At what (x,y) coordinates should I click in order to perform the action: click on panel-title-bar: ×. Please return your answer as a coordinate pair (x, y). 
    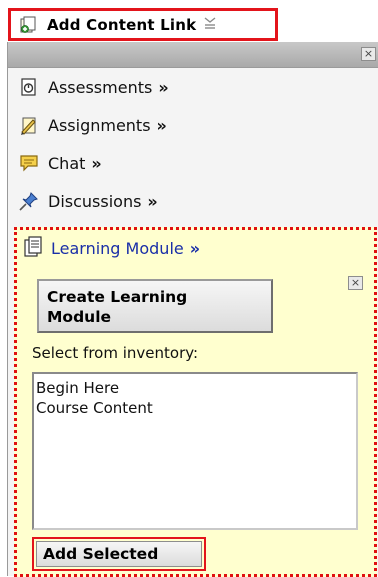
    Looking at the image, I should click on (193, 55).